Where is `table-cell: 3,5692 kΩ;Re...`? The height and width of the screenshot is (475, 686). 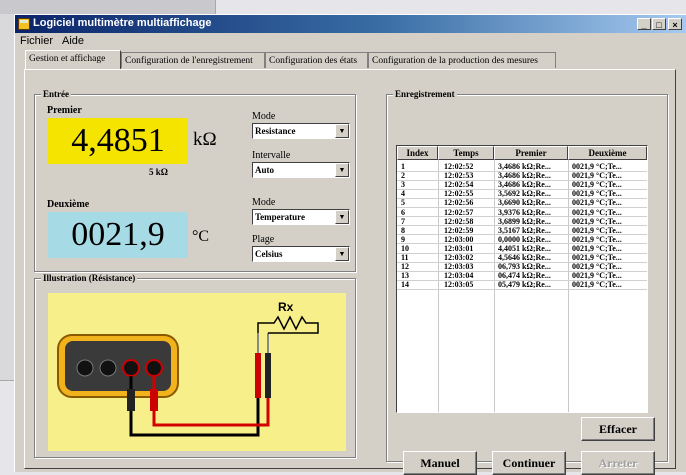 table-cell: 3,5692 kΩ;Re... is located at coordinates (524, 194).